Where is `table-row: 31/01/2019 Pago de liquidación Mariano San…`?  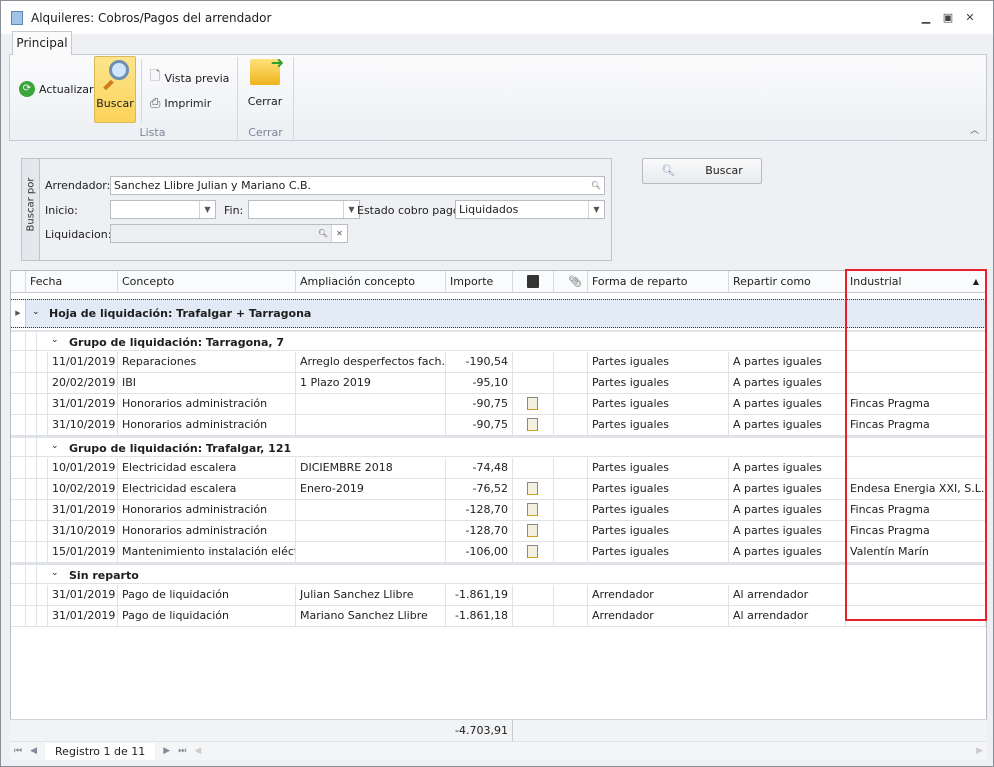
table-row: 31/01/2019 Pago de liquidación Mariano San… is located at coordinates (498, 616).